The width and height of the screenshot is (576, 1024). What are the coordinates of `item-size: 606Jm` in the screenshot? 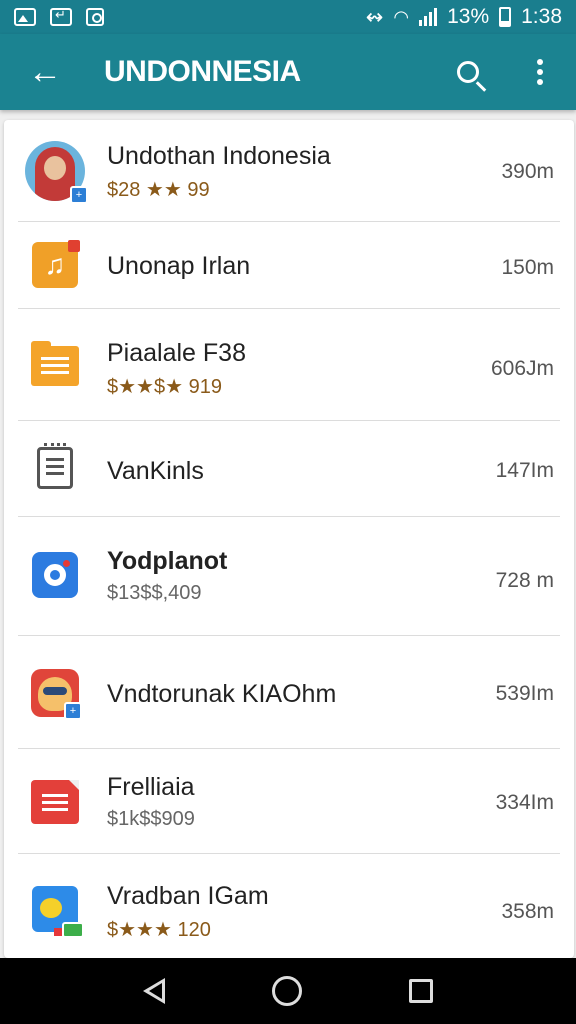 It's located at (522, 368).